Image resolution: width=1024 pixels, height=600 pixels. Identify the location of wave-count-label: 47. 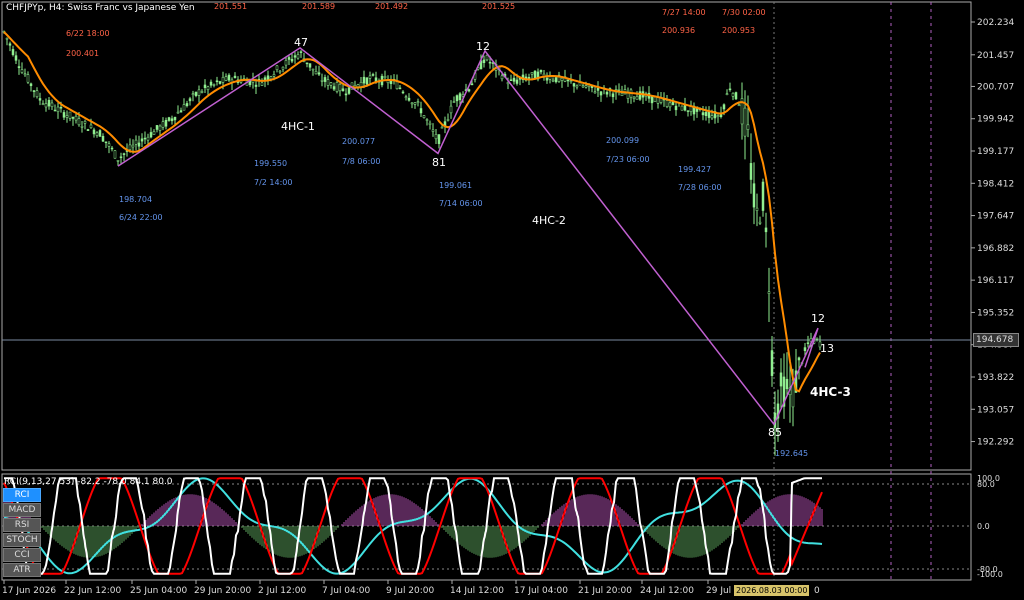
(301, 42).